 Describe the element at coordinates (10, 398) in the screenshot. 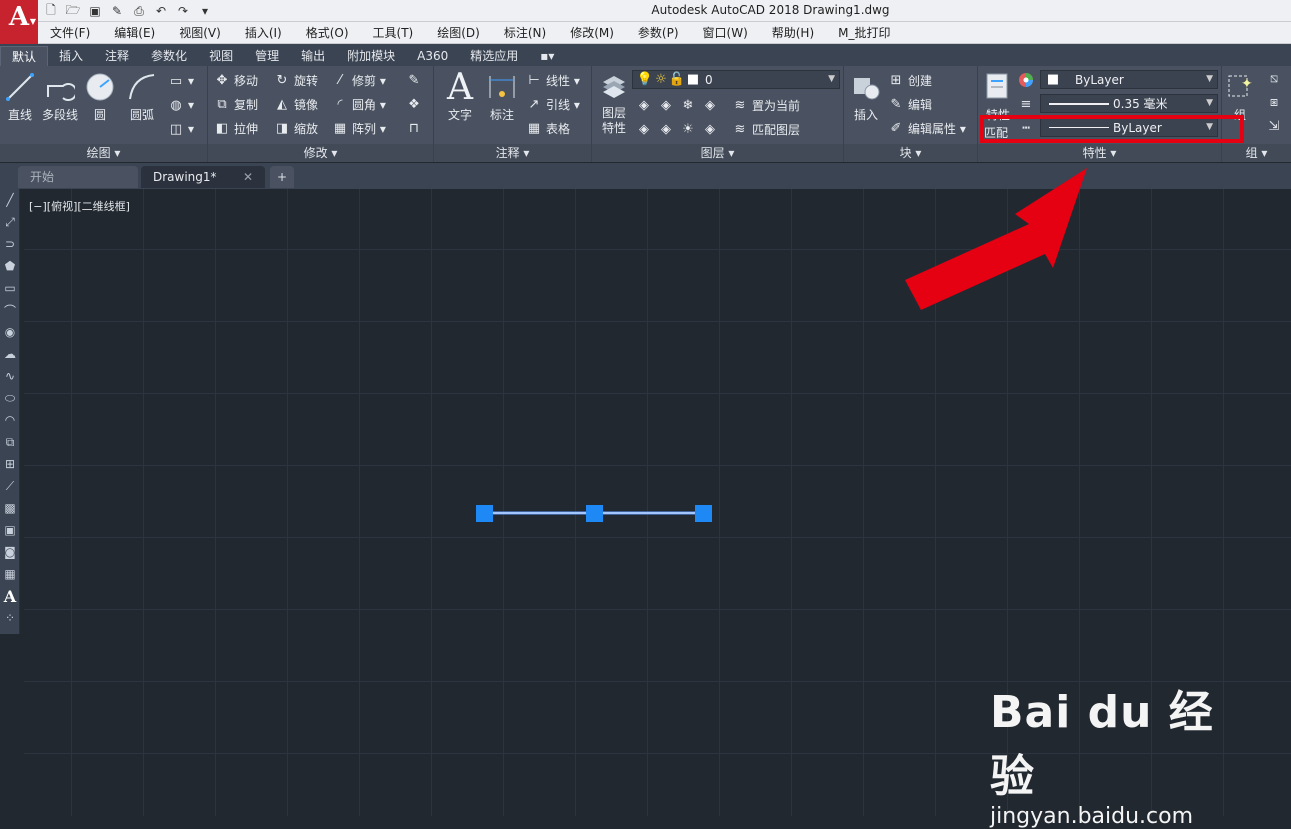

I see `ellipse-icon: ⬭` at that location.